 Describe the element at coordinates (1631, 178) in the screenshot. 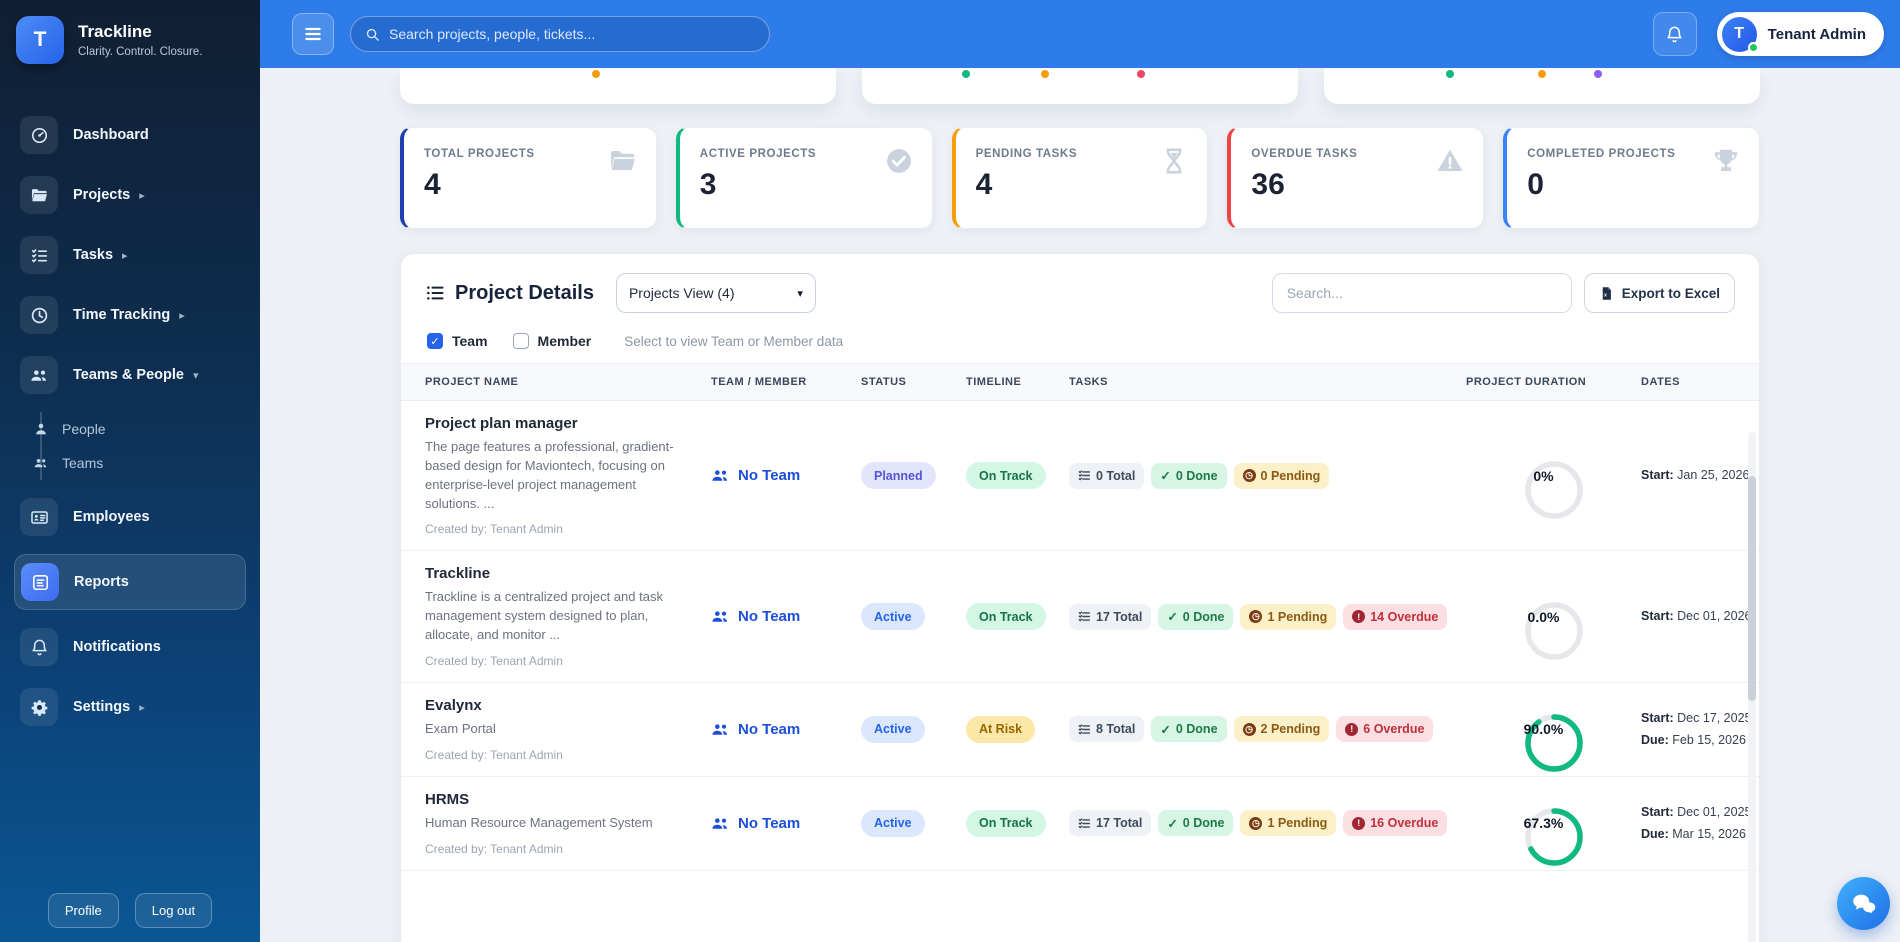

I see `stat-card-completed-projects: COMPLETED PROJECTS 0` at that location.